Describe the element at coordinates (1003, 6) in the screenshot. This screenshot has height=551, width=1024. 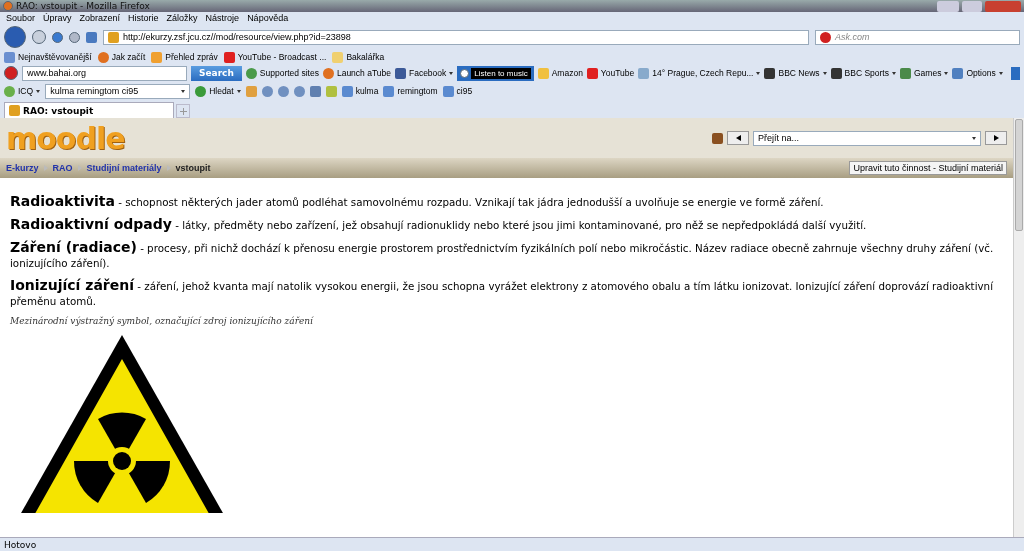
I see `close-button` at that location.